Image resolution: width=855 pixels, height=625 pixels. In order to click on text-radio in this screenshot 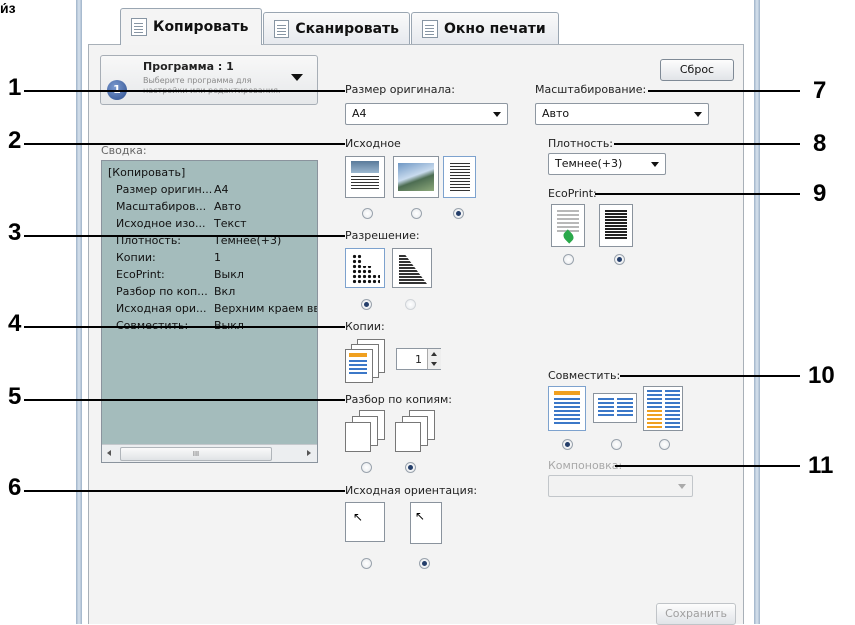, I will do `click(458, 213)`.